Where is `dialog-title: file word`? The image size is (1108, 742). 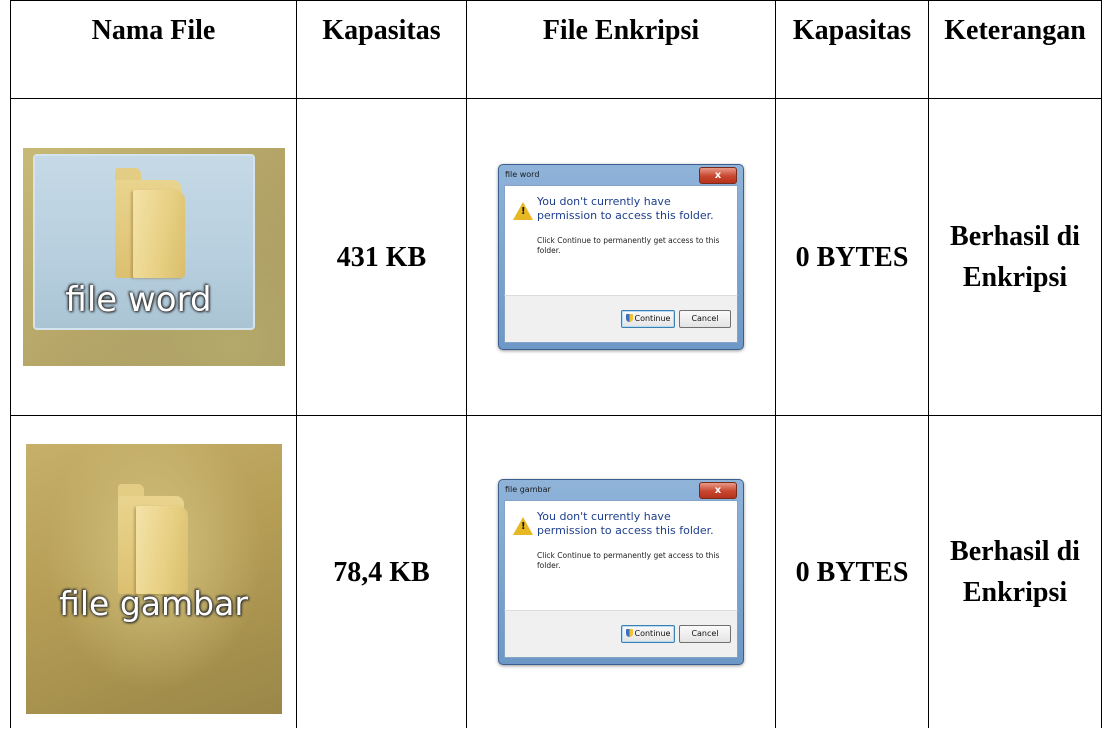
dialog-title: file word is located at coordinates (522, 174).